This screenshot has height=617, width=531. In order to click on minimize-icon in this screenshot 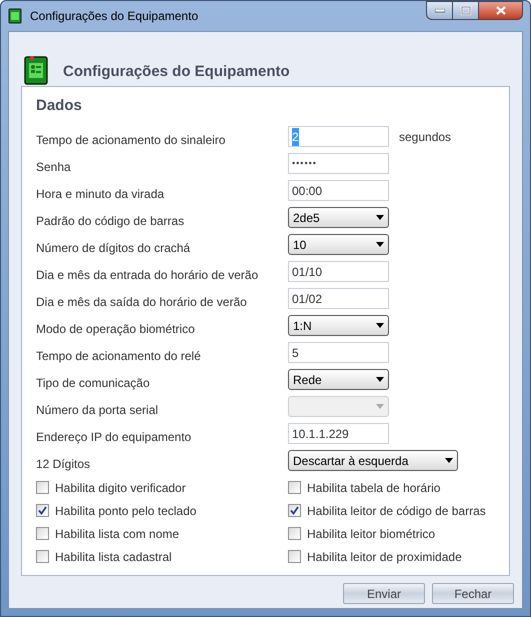, I will do `click(439, 10)`.